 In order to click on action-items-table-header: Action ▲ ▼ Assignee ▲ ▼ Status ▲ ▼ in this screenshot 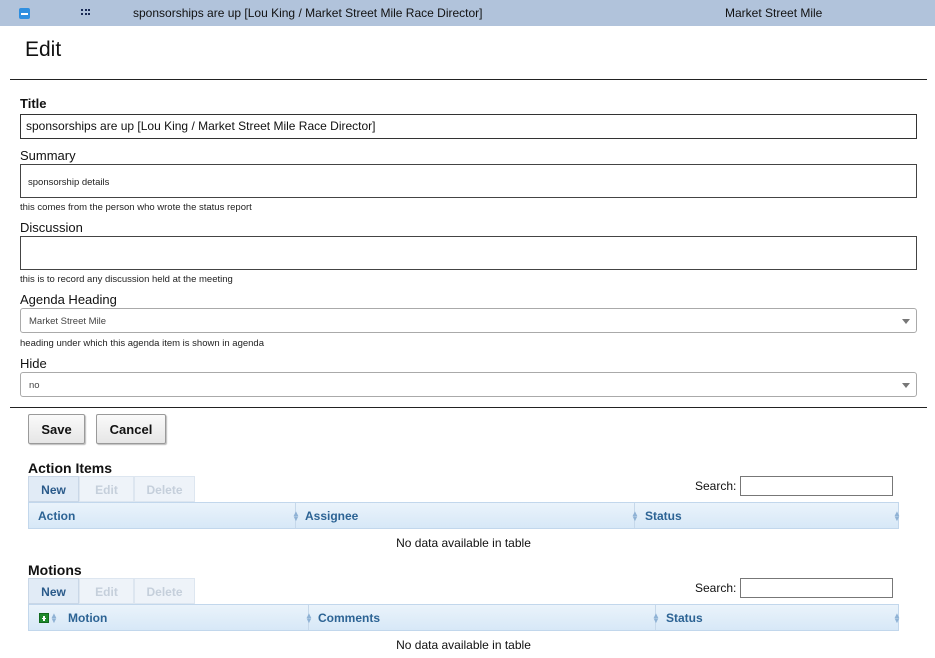, I will do `click(464, 515)`.